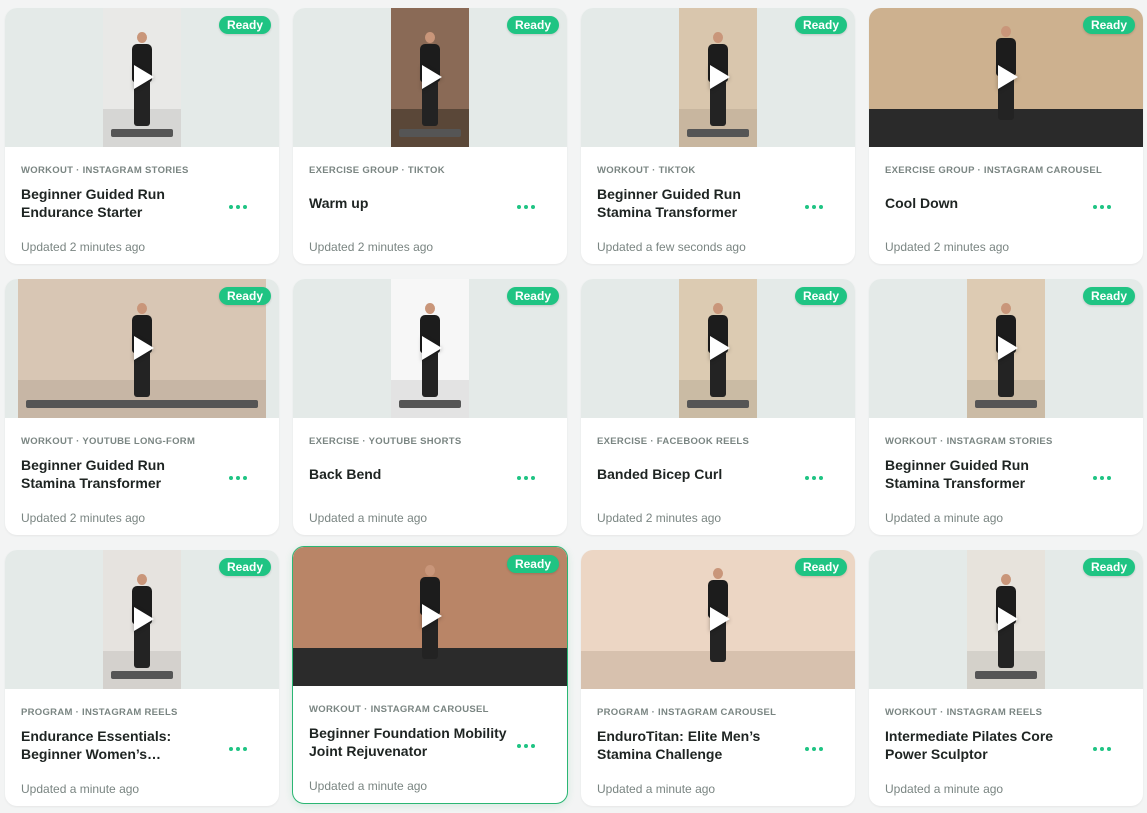 The width and height of the screenshot is (1147, 813). Describe the element at coordinates (697, 474) in the screenshot. I see `card-title: Banded Bicep Curl` at that location.